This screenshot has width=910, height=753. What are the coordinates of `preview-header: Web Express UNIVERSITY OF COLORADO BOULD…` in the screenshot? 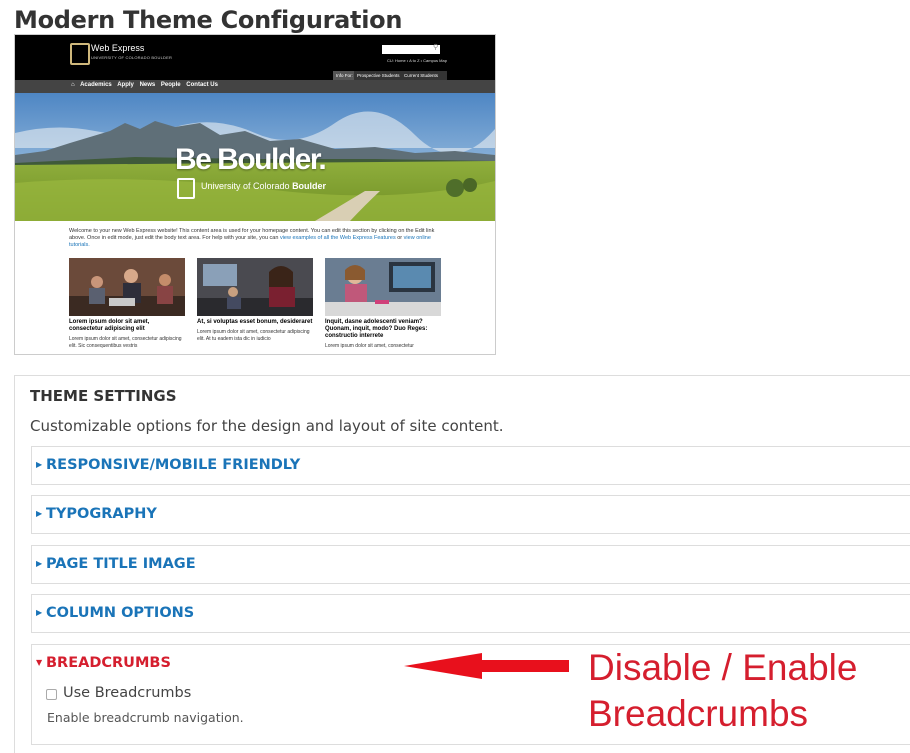 It's located at (255, 57).